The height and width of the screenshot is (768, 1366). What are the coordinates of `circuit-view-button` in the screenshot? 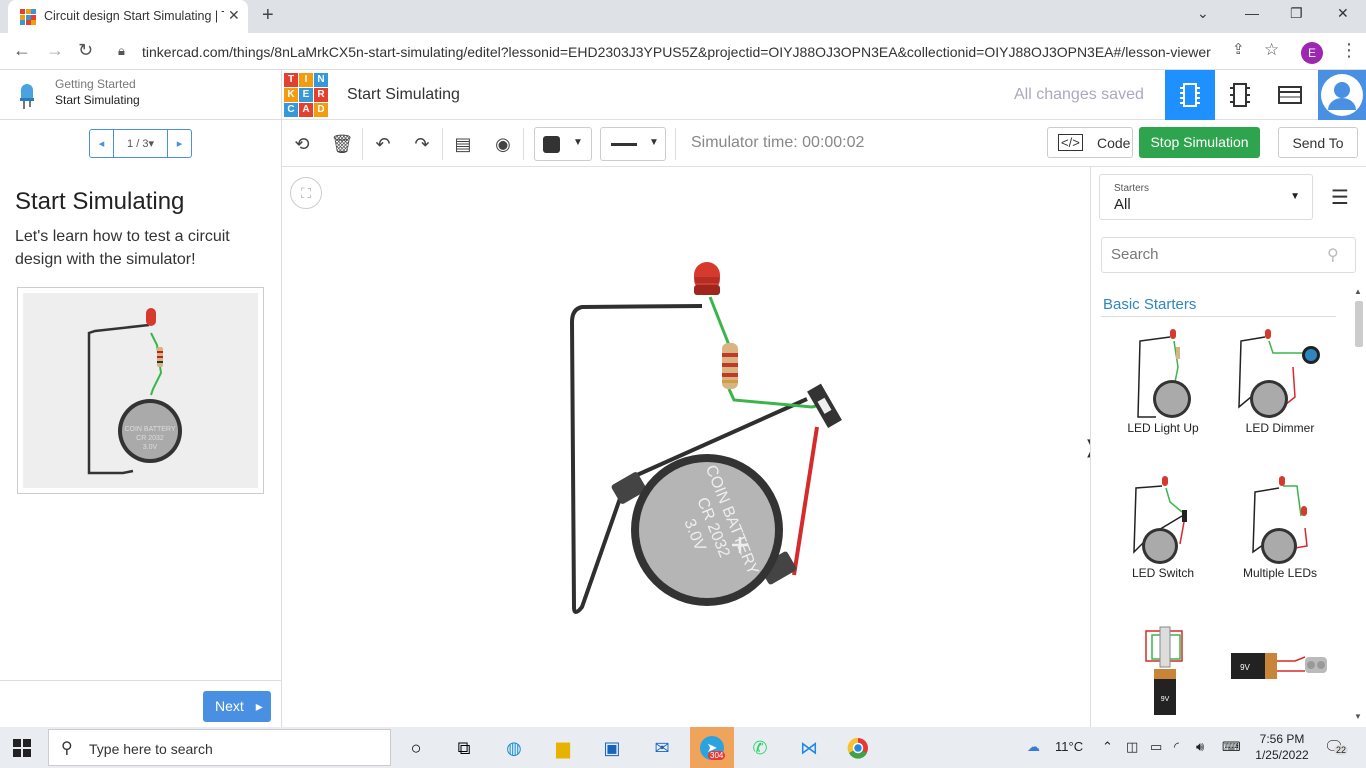 It's located at (1190, 95).